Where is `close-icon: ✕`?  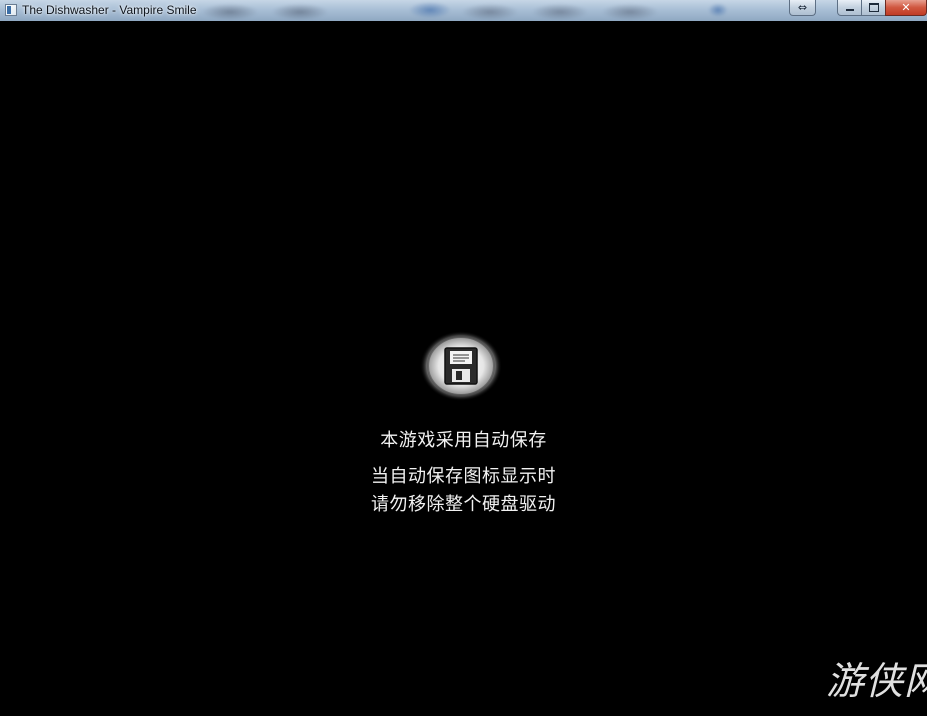
close-icon: ✕ is located at coordinates (906, 7).